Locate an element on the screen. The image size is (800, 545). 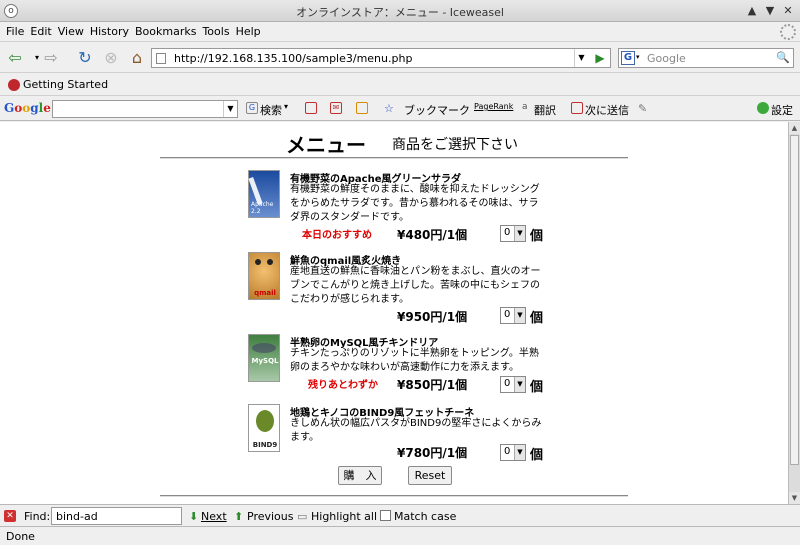
google-search-button: 検索 is located at coordinates (271, 110).